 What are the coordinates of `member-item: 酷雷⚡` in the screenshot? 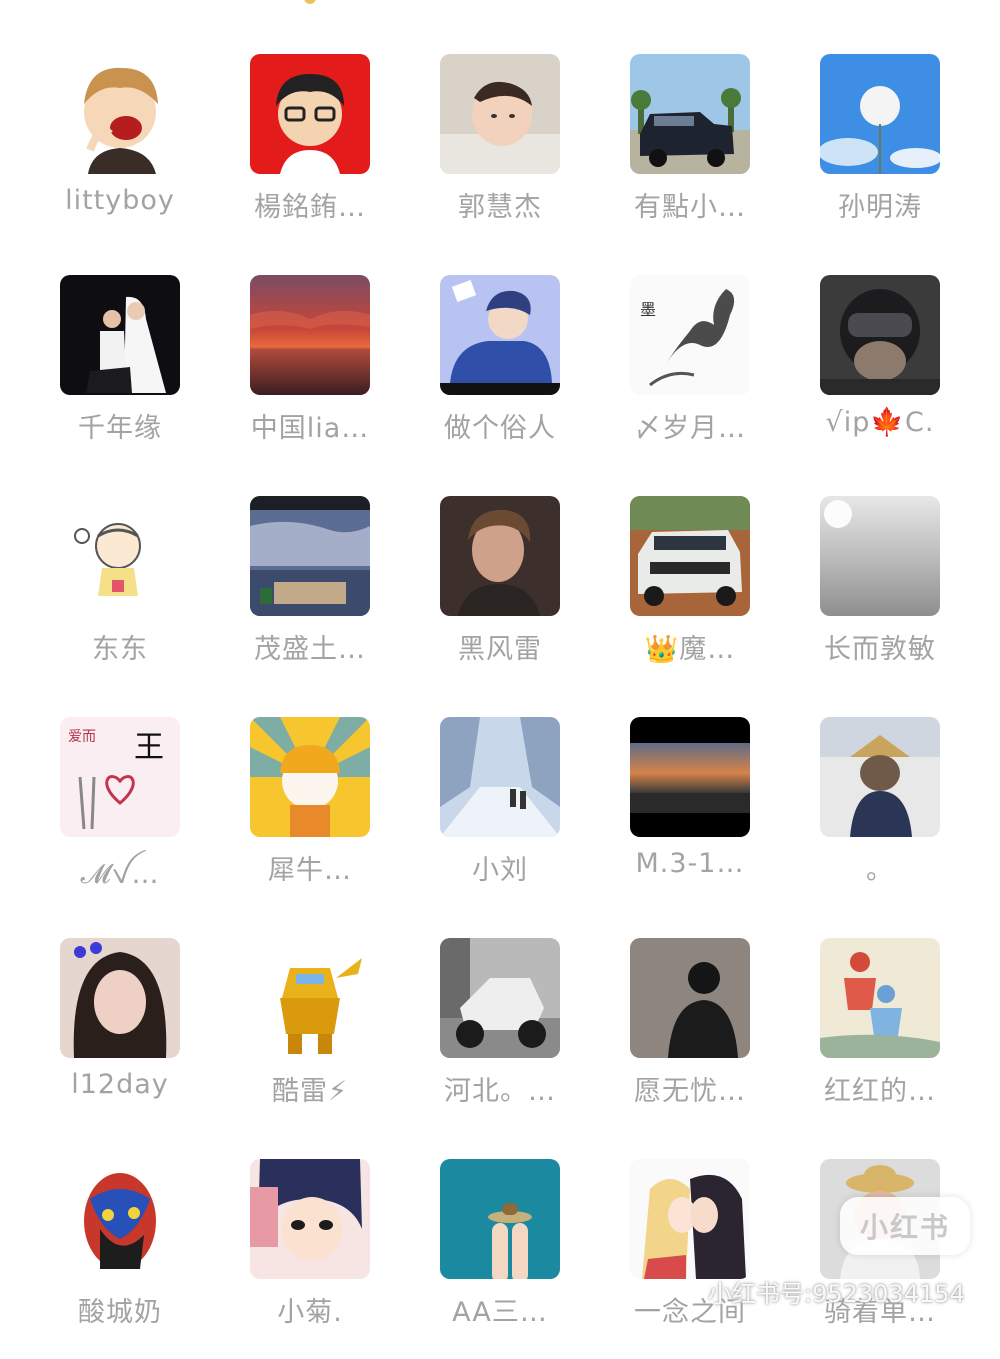 It's located at (310, 1038).